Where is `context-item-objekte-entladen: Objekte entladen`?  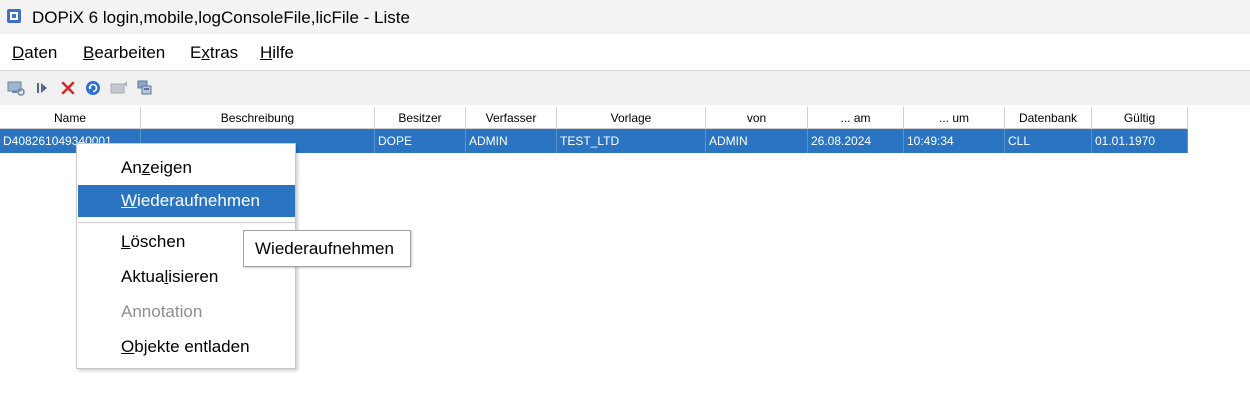 context-item-objekte-entladen: Objekte entladen is located at coordinates (186, 347).